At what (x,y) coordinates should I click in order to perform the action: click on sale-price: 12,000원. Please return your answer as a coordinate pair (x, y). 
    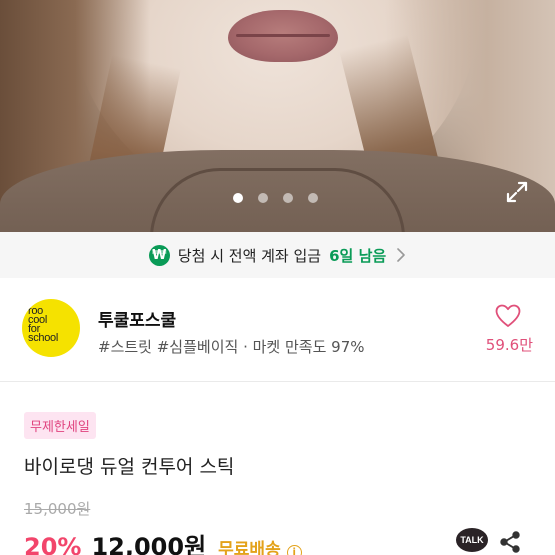
    Looking at the image, I should click on (149, 544).